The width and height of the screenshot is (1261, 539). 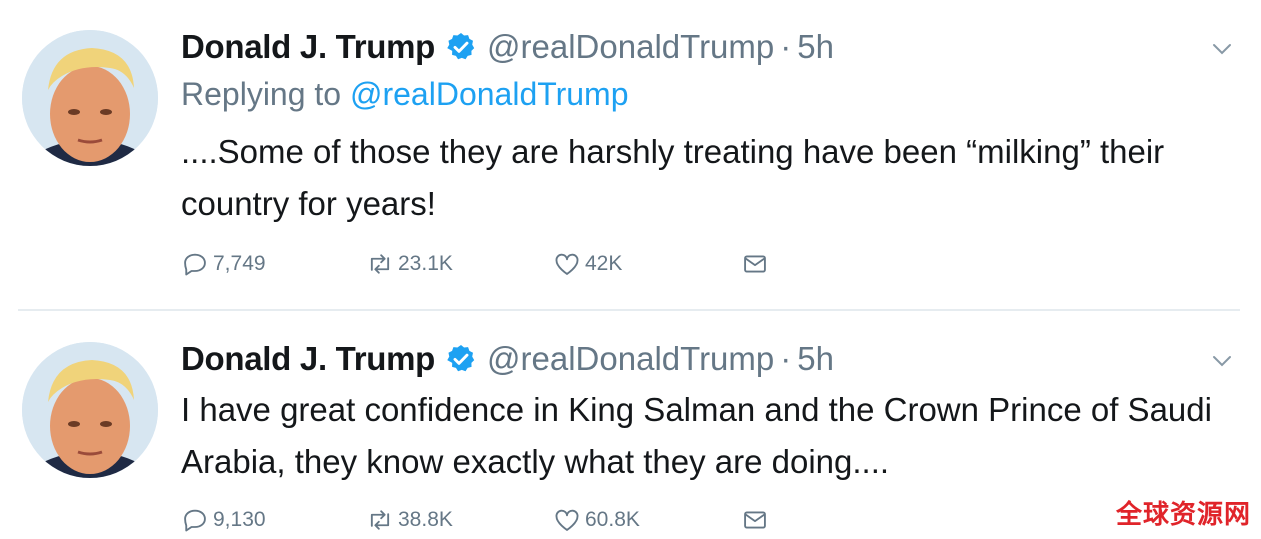 I want to click on retweet-count: 23.1K, so click(x=425, y=263).